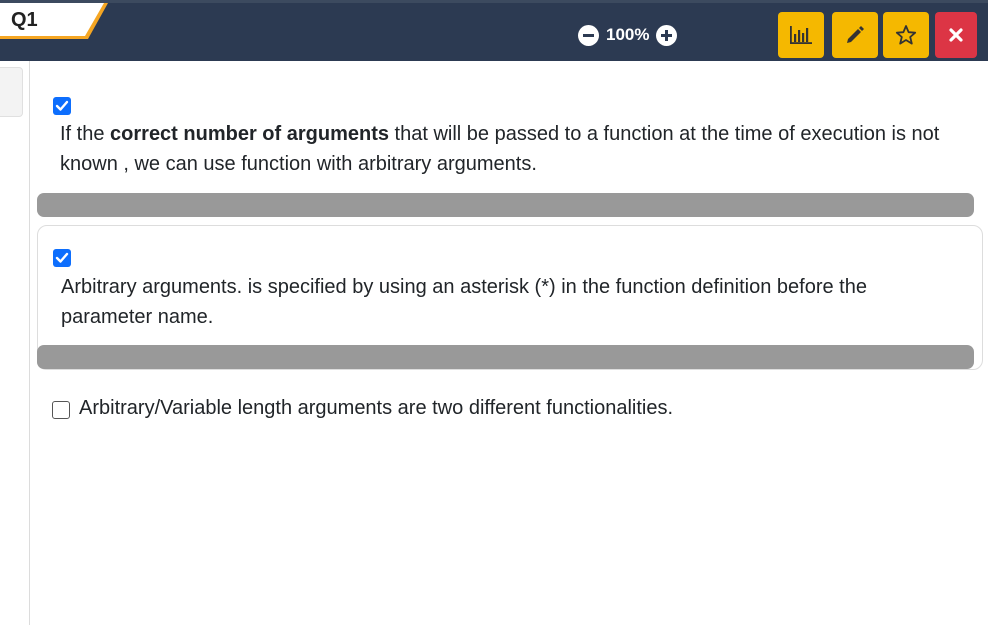 Image resolution: width=988 pixels, height=625 pixels. I want to click on question-list-pane, so click(15, 343).